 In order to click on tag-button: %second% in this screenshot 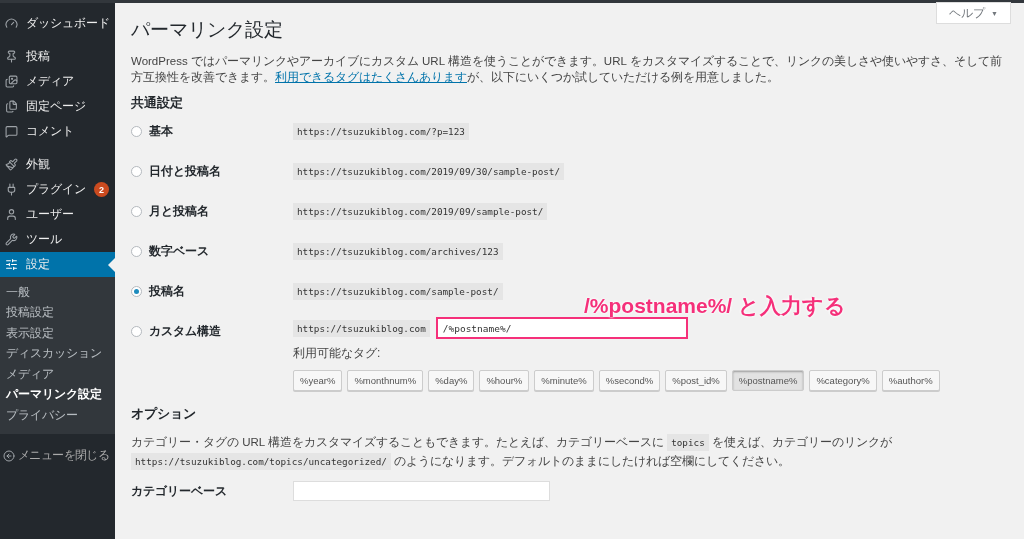, I will do `click(629, 380)`.